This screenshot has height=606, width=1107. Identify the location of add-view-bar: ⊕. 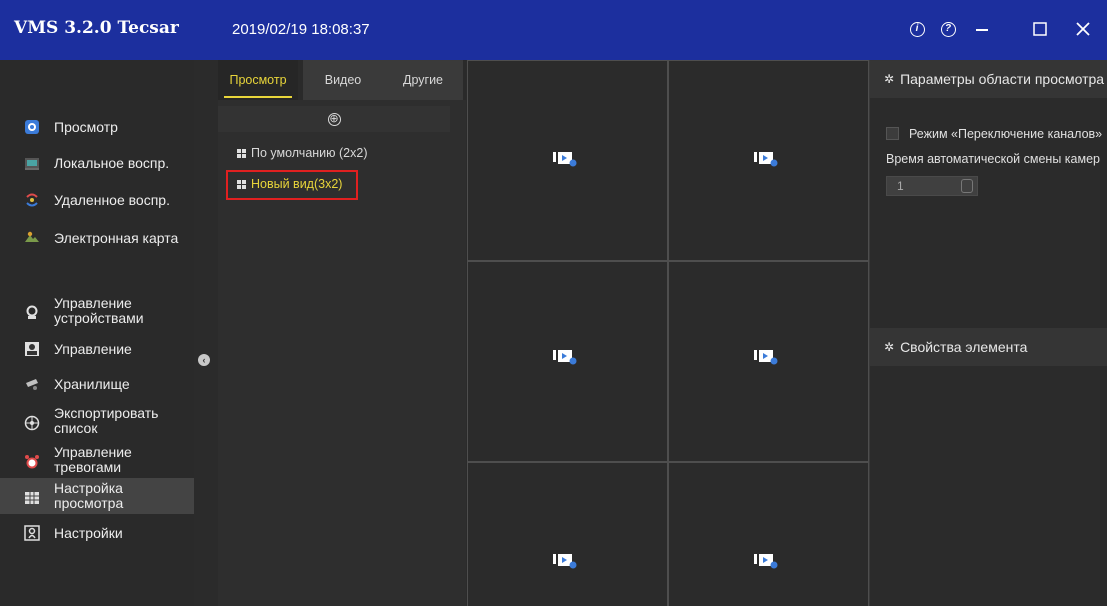
(334, 119).